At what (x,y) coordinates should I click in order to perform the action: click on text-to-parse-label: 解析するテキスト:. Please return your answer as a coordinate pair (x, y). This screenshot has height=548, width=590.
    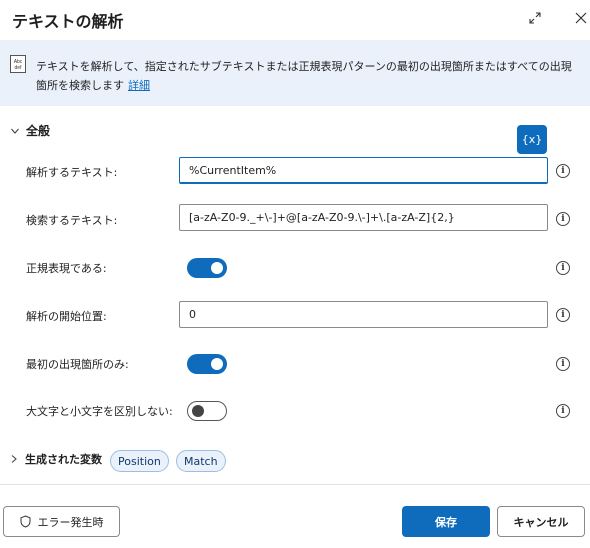
    Looking at the image, I should click on (72, 172).